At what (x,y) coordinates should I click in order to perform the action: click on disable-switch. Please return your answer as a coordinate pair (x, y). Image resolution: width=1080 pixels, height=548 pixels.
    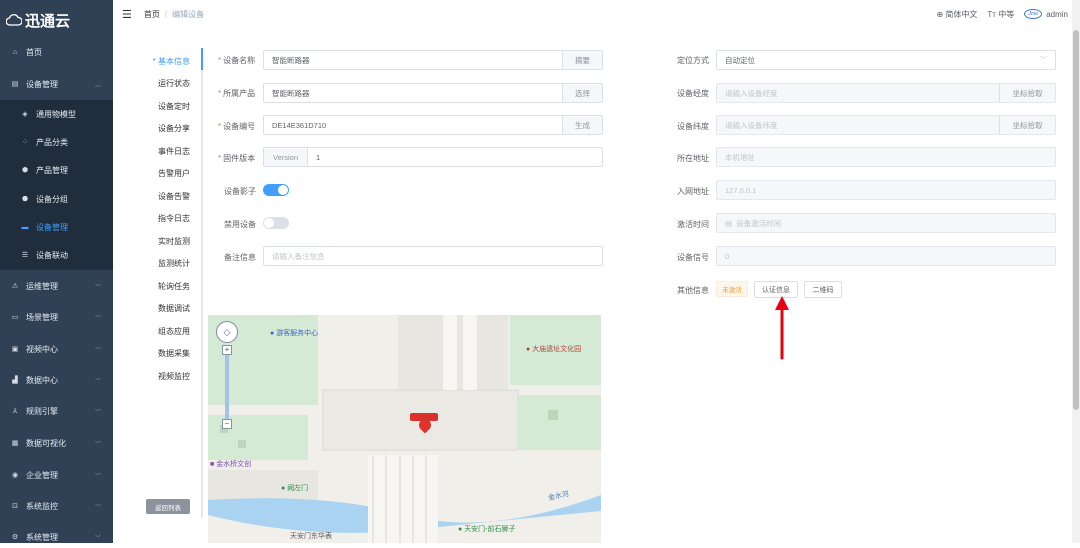
    Looking at the image, I should click on (276, 223).